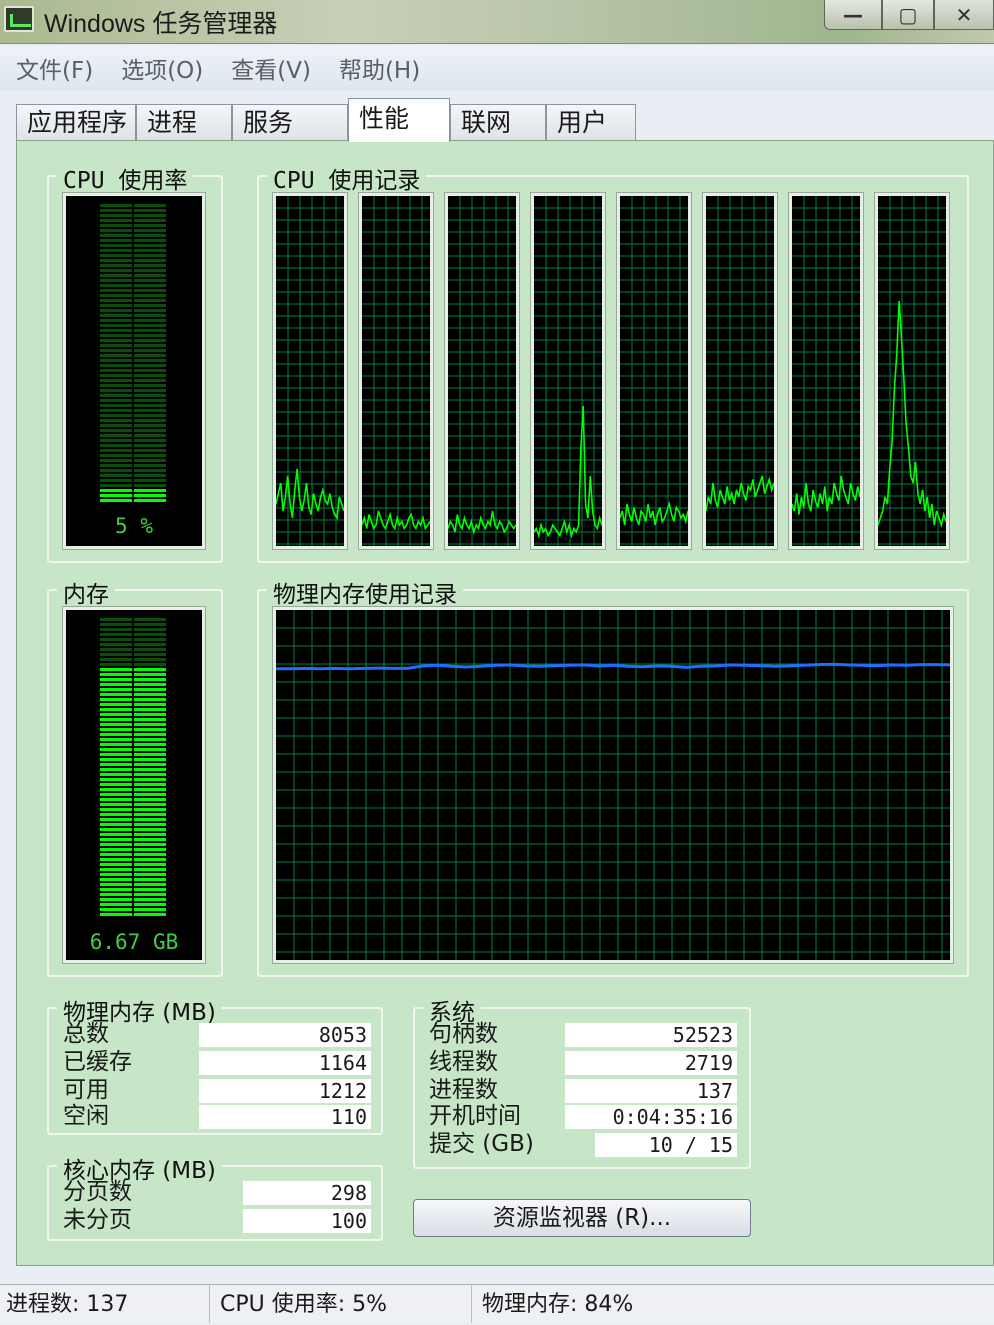 This screenshot has height=1325, width=994. I want to click on tab-processes: 进程, so click(184, 122).